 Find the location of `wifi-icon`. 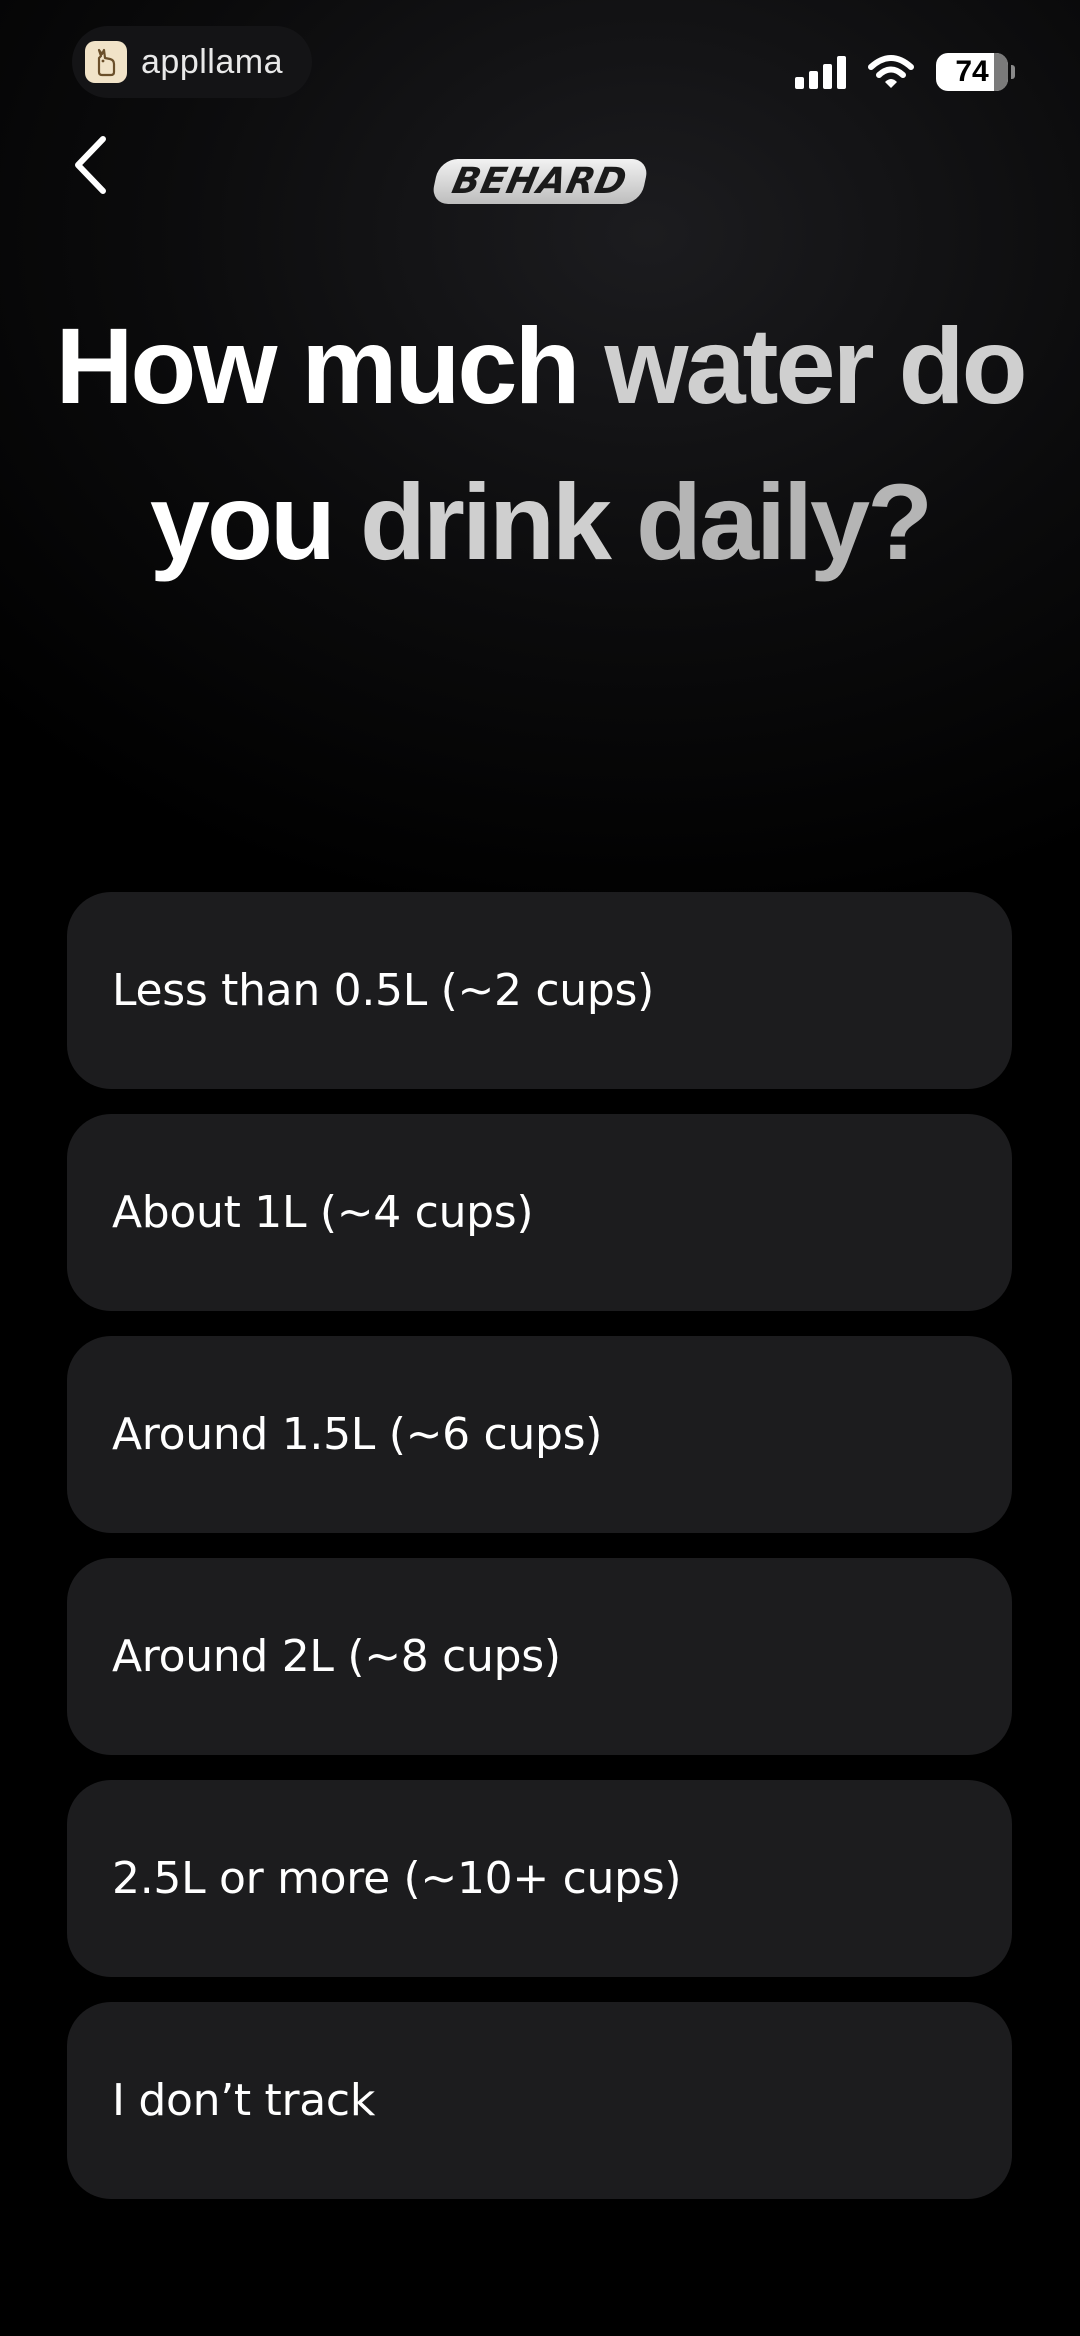

wifi-icon is located at coordinates (891, 71).